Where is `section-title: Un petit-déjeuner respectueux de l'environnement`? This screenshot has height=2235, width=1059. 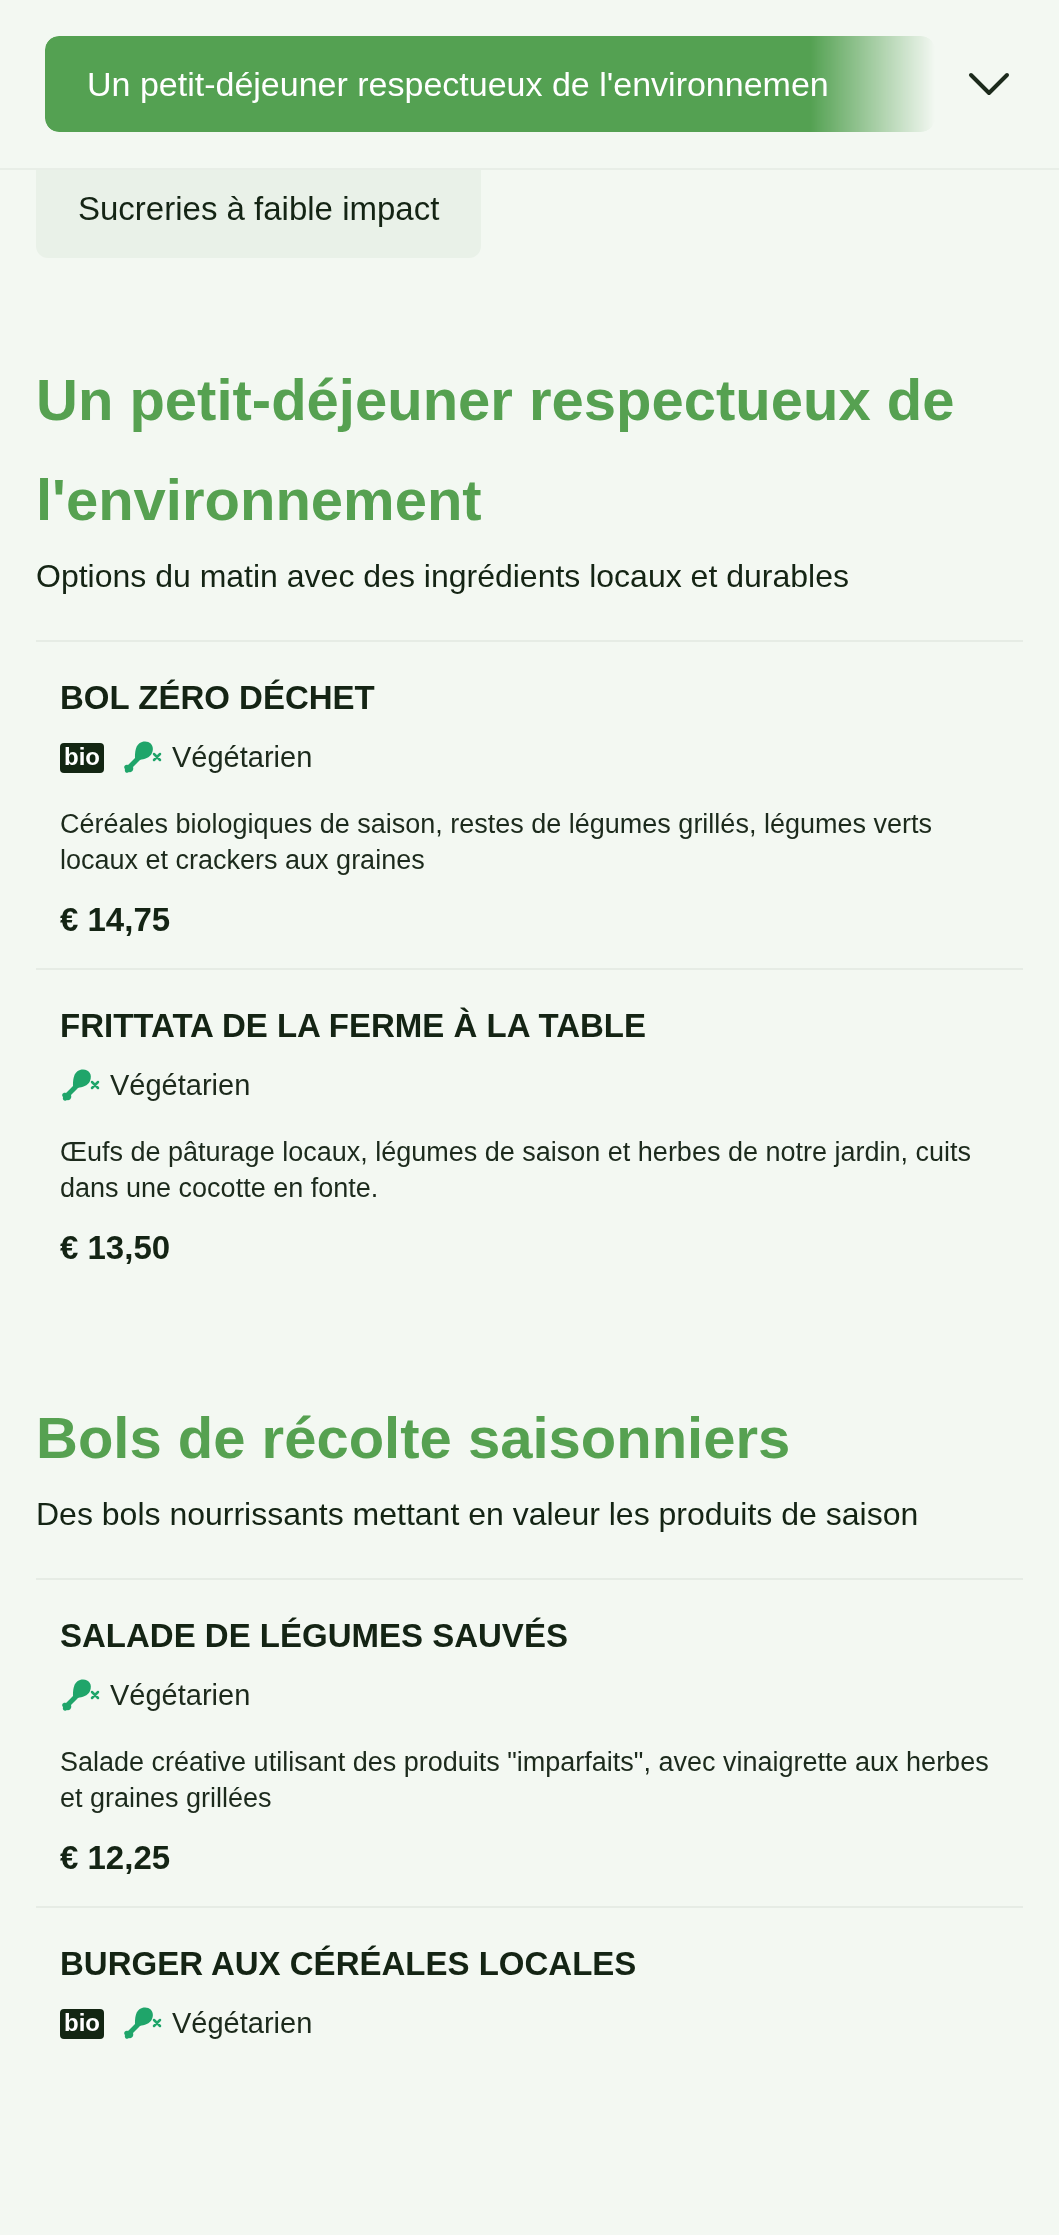
section-title: Un petit-déjeuner respectueux de l'environnement is located at coordinates (496, 449).